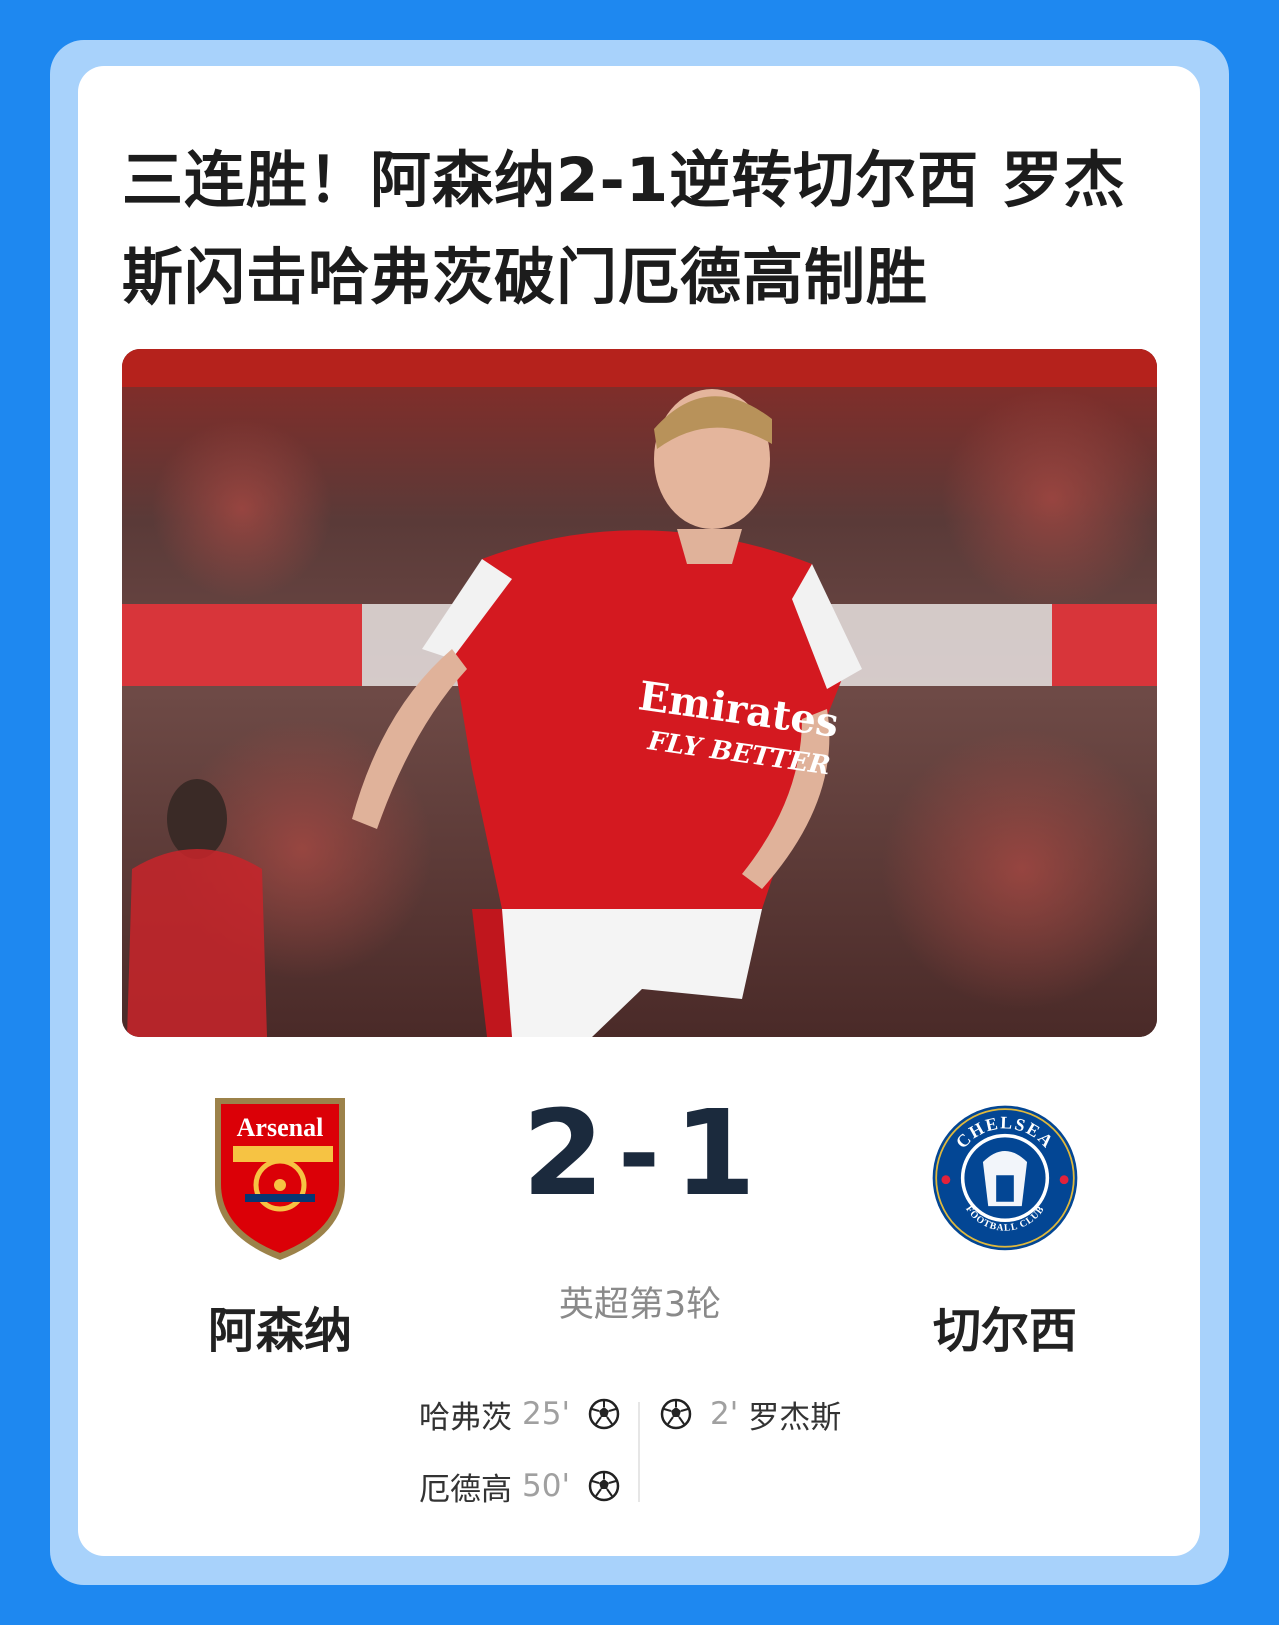 This screenshot has height=1625, width=1279. What do you see at coordinates (279, 1331) in the screenshot?
I see `home-team-name: 阿森纳` at bounding box center [279, 1331].